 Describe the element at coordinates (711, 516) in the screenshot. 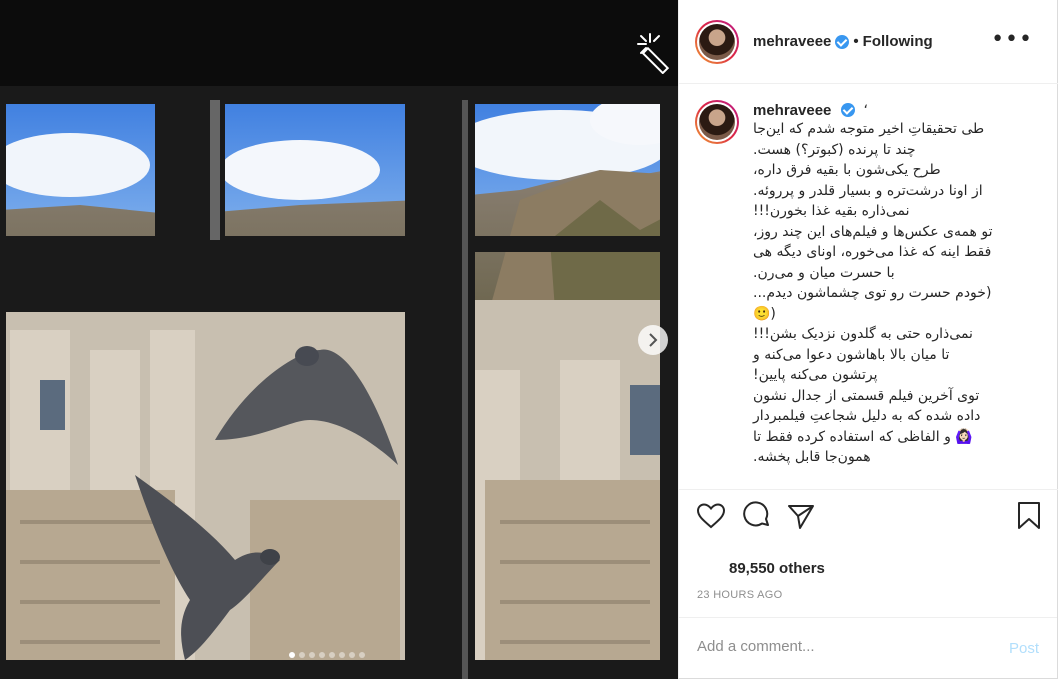

I see `heart-icon` at that location.